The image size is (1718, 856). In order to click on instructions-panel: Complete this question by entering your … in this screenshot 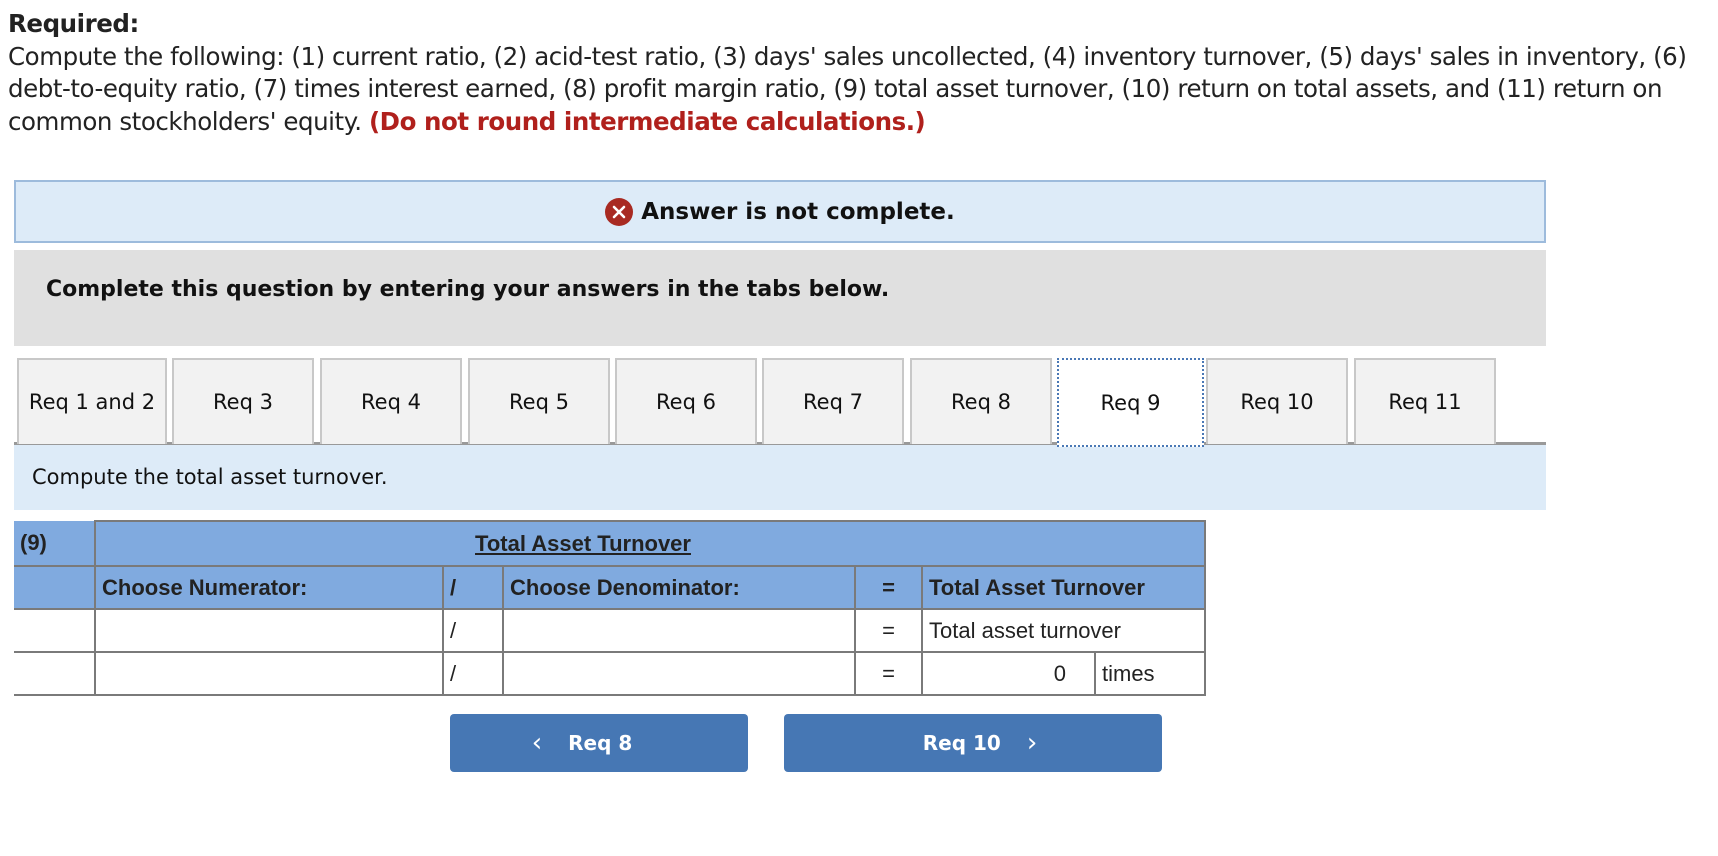, I will do `click(780, 298)`.